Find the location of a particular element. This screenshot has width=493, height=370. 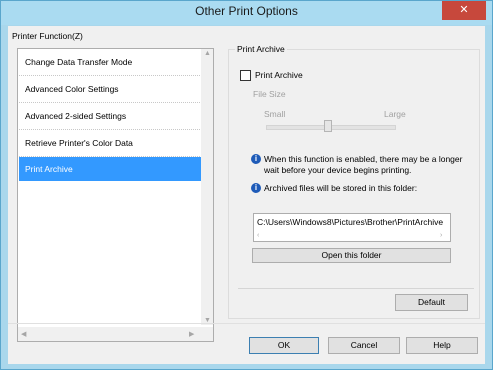

horizontal-scrollbar: ◀ ▶ is located at coordinates (115, 334).